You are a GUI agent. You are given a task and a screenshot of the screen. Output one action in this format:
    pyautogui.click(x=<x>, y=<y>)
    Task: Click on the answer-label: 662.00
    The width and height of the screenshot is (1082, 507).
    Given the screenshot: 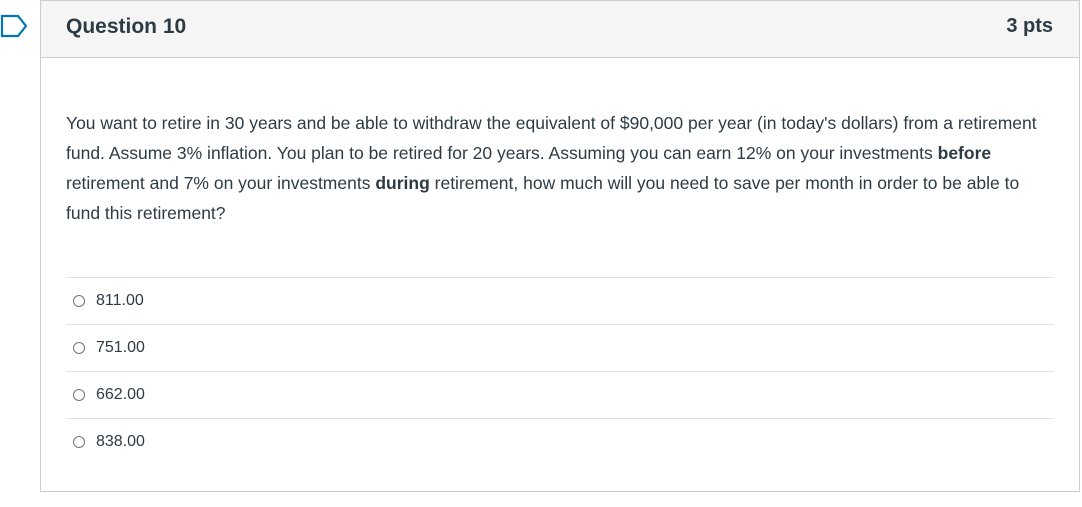 What is the action you would take?
    pyautogui.click(x=120, y=394)
    